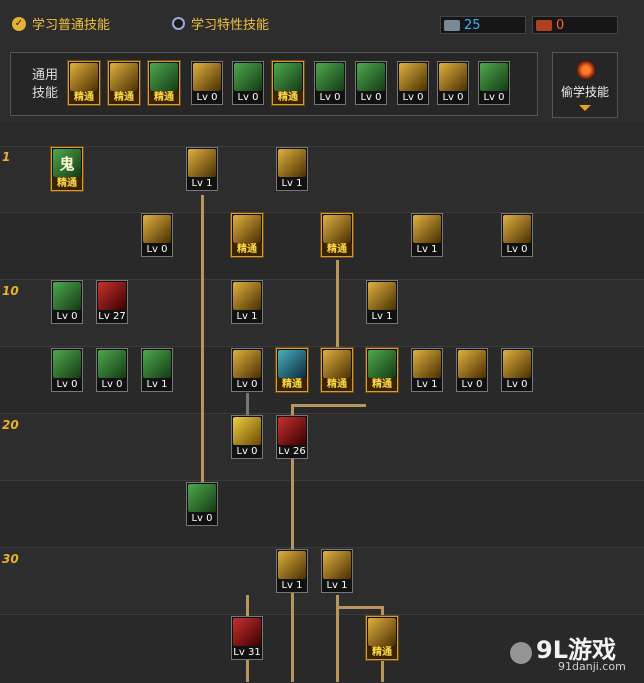 Image resolution: width=644 pixels, height=683 pixels. Describe the element at coordinates (67, 169) in the screenshot. I see `skill-slot: 鬼精通` at that location.